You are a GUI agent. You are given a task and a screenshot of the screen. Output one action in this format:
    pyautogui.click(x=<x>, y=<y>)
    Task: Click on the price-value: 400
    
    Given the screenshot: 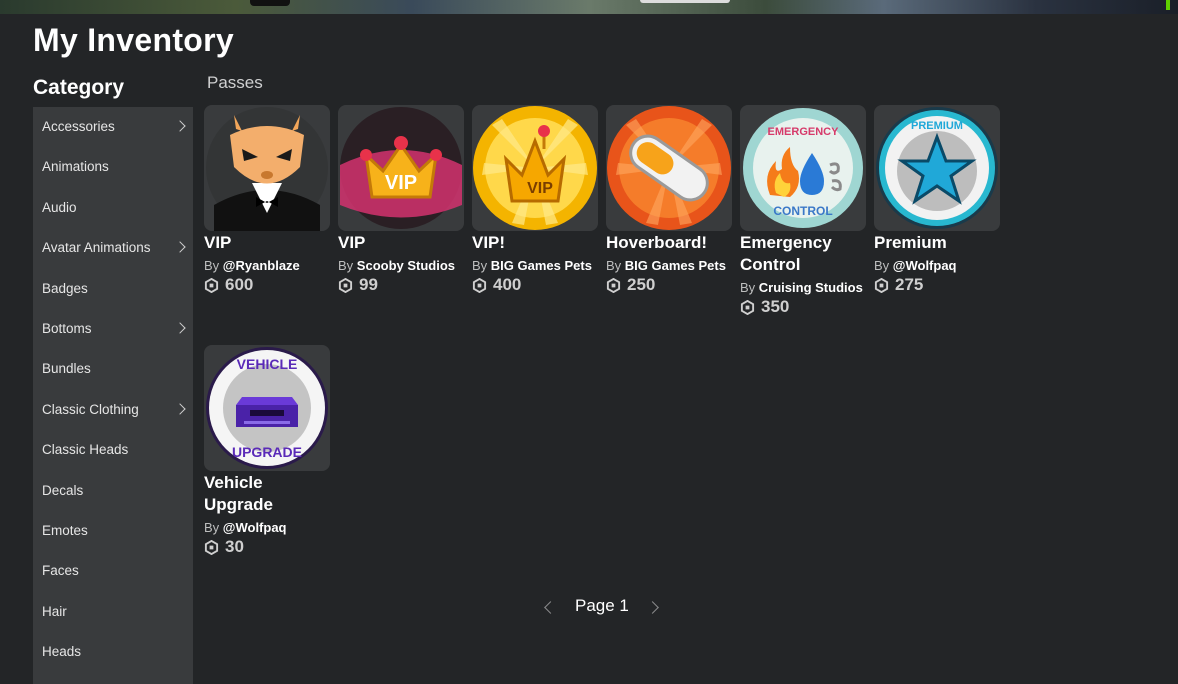 What is the action you would take?
    pyautogui.click(x=507, y=284)
    